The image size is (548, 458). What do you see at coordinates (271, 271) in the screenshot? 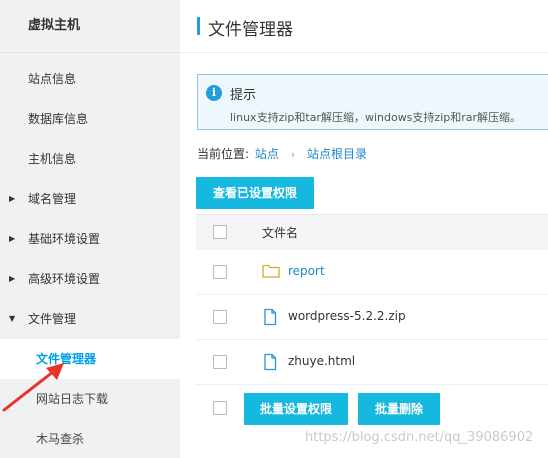
I see `folder-icon` at bounding box center [271, 271].